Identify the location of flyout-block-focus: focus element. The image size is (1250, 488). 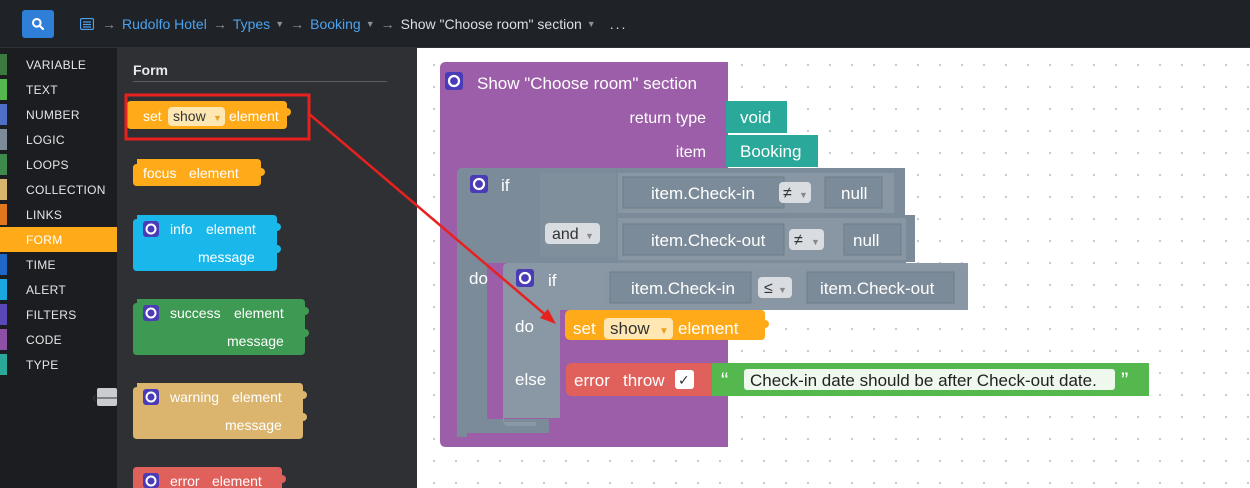
(199, 172).